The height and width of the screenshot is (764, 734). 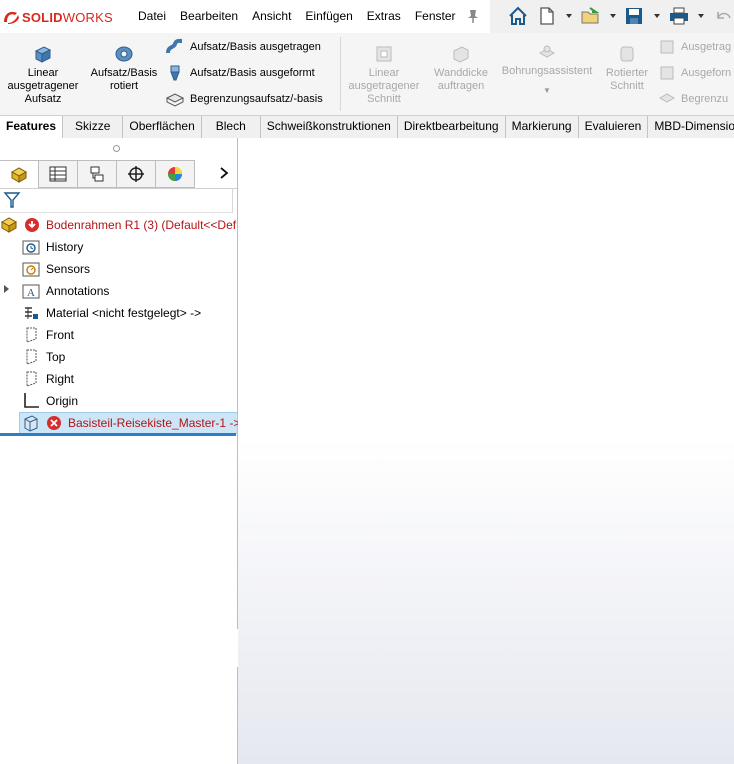 I want to click on extruded-cut-label: Linear ausgetragener Schnitt, so click(x=384, y=86).